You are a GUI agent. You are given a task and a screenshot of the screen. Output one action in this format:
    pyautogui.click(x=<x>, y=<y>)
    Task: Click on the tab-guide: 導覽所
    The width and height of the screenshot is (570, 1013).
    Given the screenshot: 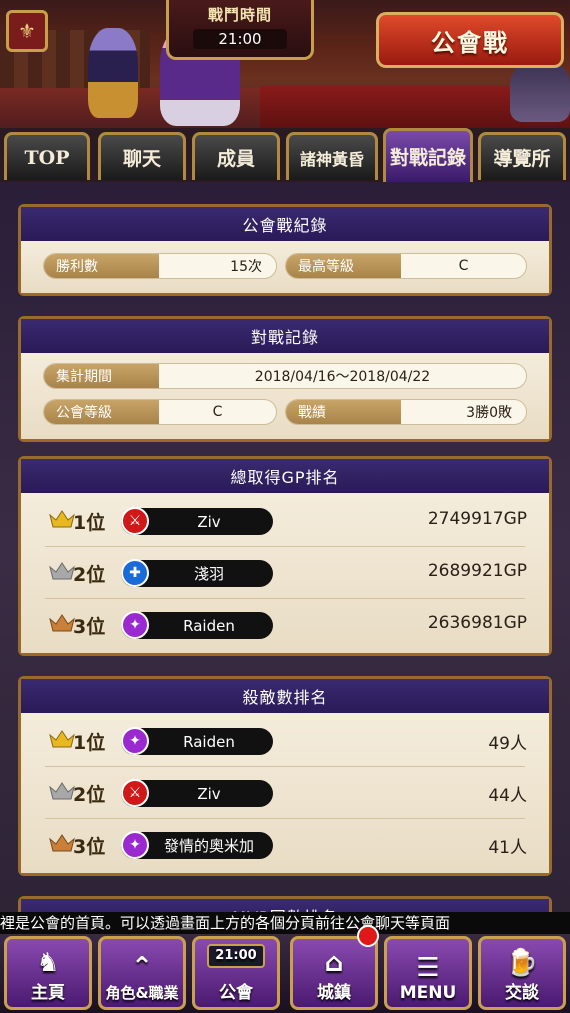 What is the action you would take?
    pyautogui.click(x=522, y=156)
    